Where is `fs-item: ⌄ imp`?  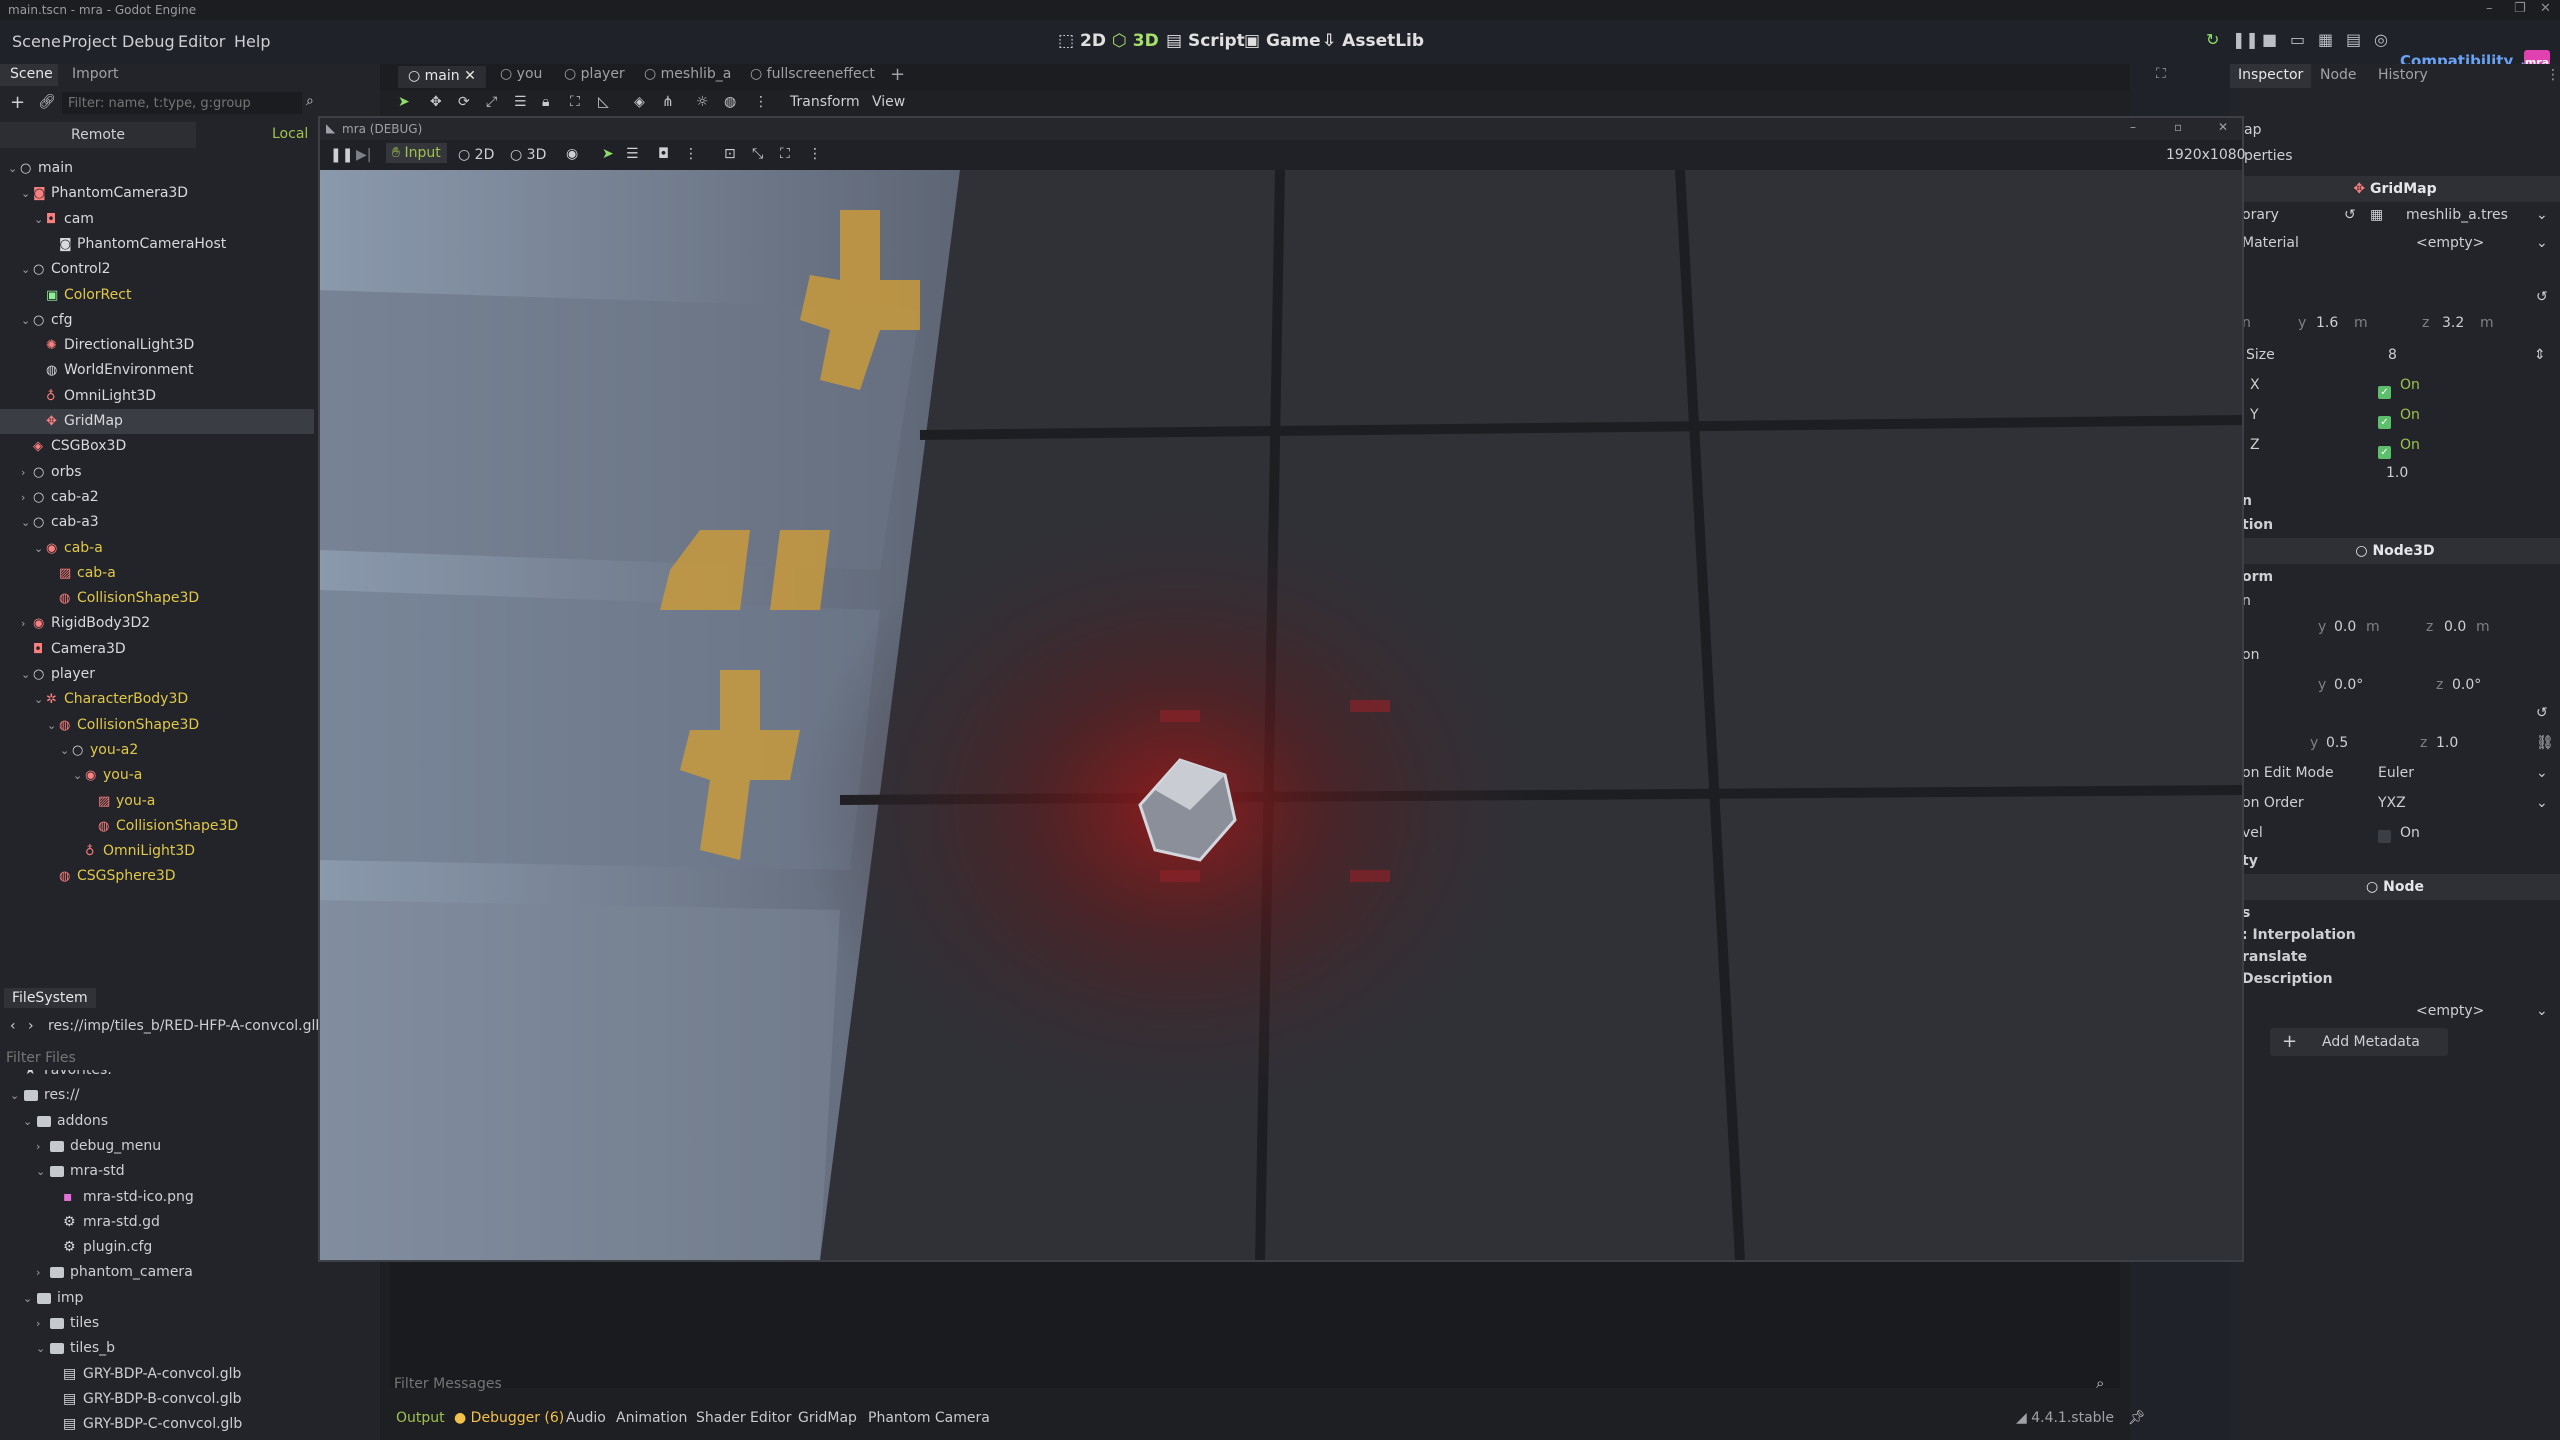
fs-item: ⌄ imp is located at coordinates (190, 1298).